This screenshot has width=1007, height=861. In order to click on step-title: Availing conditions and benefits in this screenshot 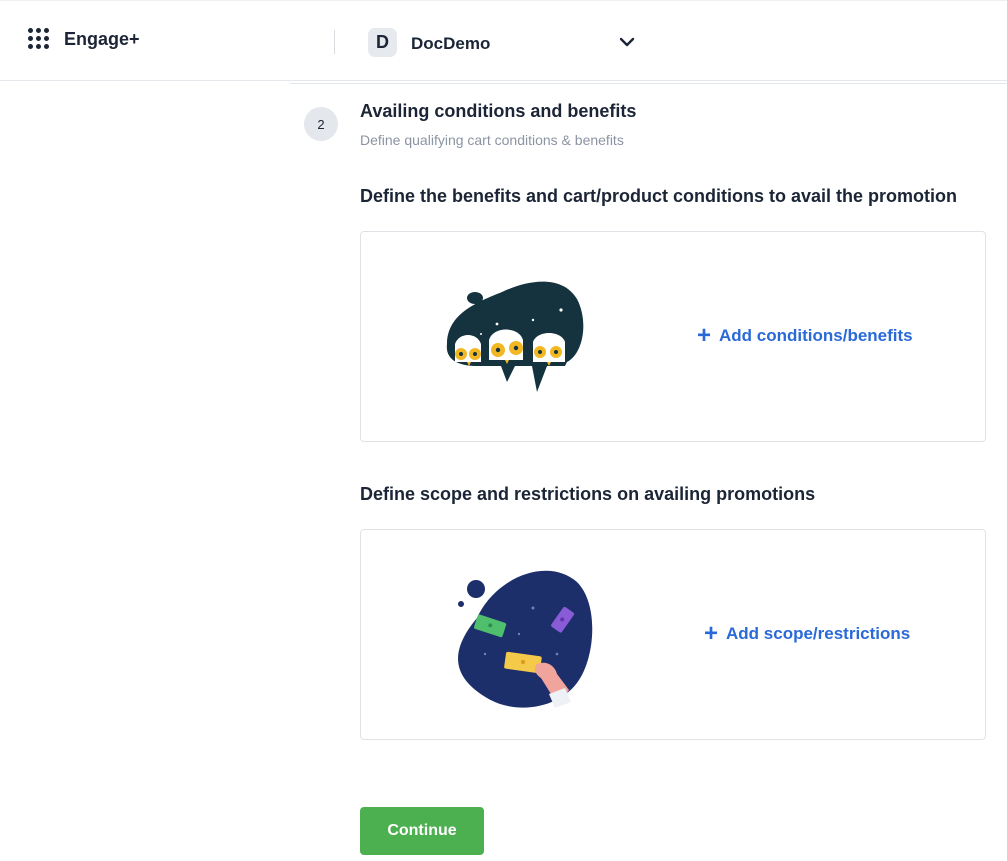, I will do `click(498, 111)`.